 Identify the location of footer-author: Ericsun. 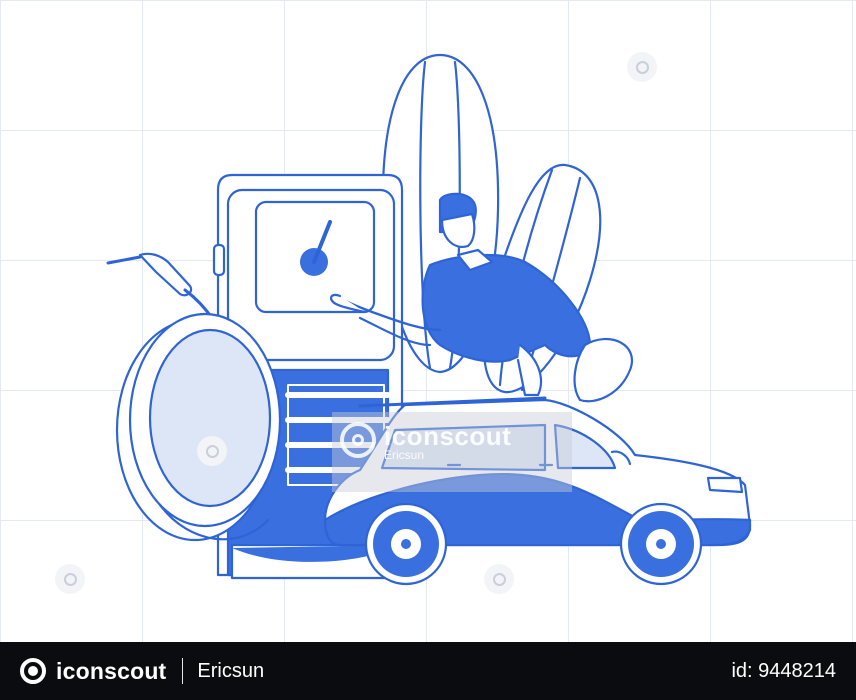
(230, 671).